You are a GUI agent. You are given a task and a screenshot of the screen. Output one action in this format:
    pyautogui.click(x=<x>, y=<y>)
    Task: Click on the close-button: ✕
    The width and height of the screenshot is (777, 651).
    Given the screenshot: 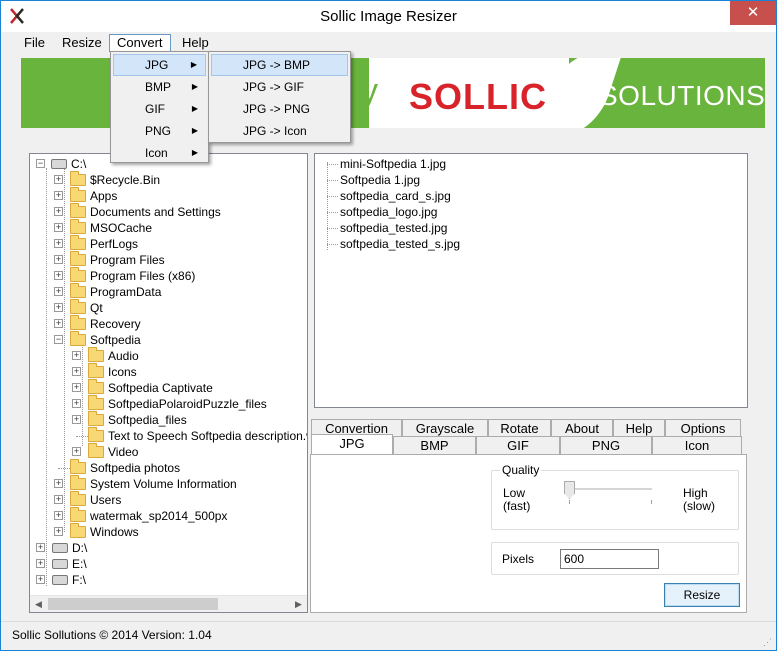 What is the action you would take?
    pyautogui.click(x=753, y=13)
    